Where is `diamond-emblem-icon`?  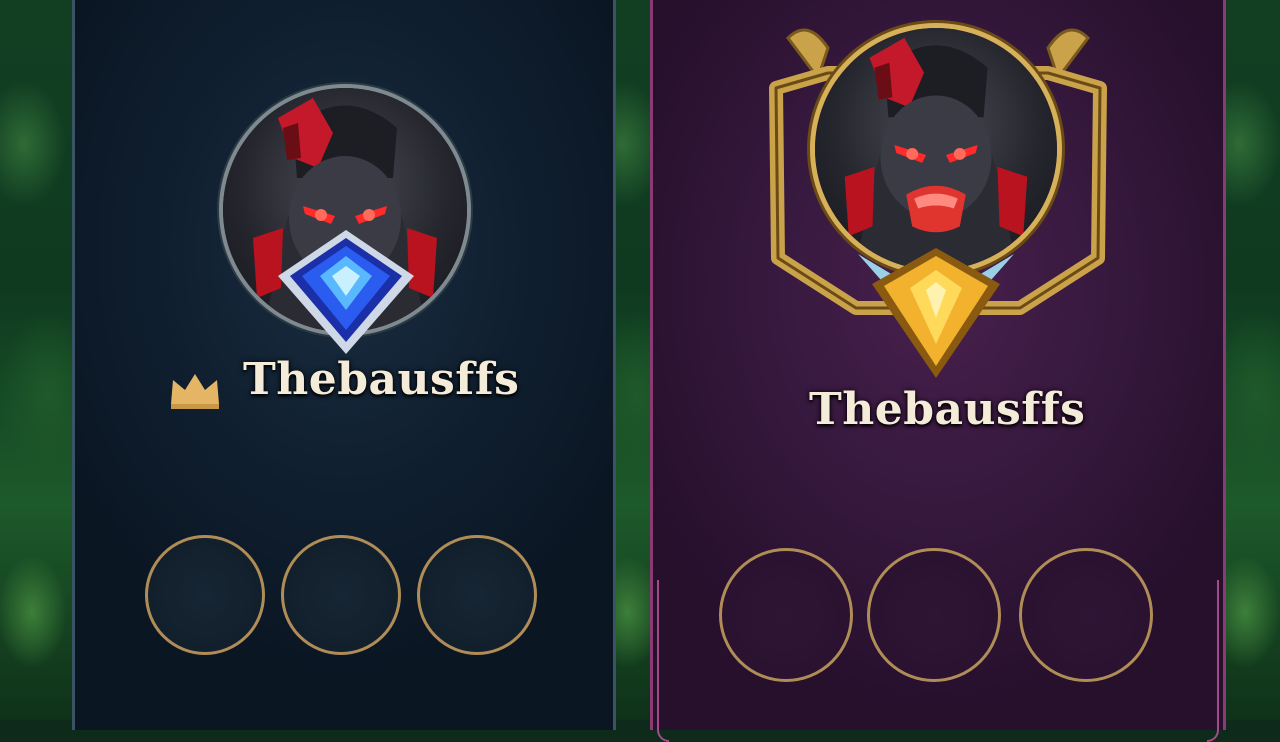
diamond-emblem-icon is located at coordinates (346, 292).